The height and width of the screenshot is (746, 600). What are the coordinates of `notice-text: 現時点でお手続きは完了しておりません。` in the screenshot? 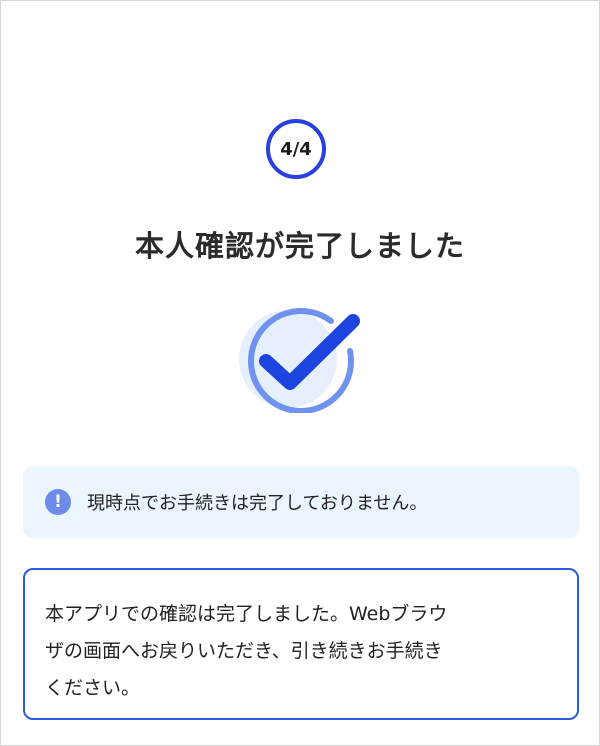 It's located at (257, 503).